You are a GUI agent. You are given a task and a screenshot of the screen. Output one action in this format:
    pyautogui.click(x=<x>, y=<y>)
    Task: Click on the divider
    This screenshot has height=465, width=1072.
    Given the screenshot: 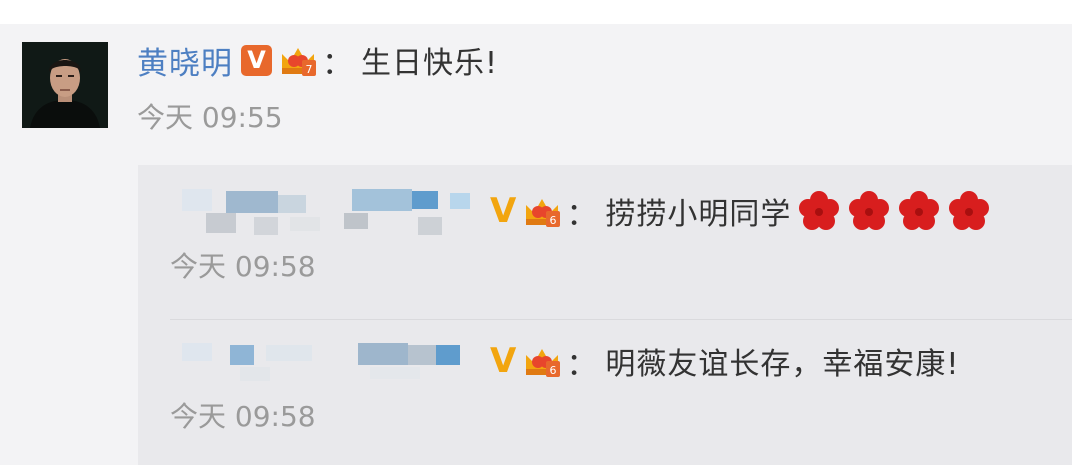 What is the action you would take?
    pyautogui.click(x=621, y=319)
    